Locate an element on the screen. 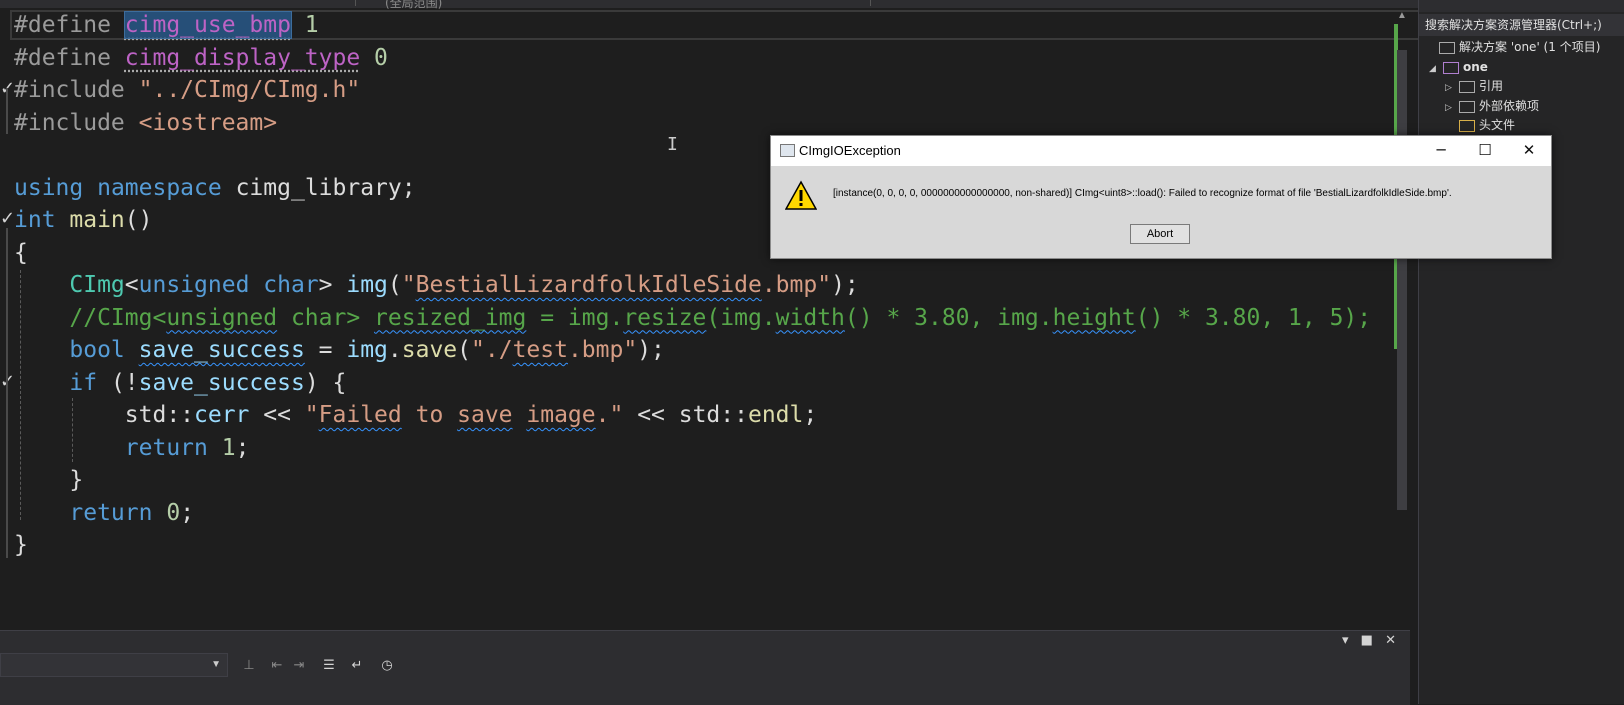  bottom-panel: ▾ ■ ✕ ▼ ⊥ ⇤ ⇥ ☰ ↵ ◷ is located at coordinates (705, 667).